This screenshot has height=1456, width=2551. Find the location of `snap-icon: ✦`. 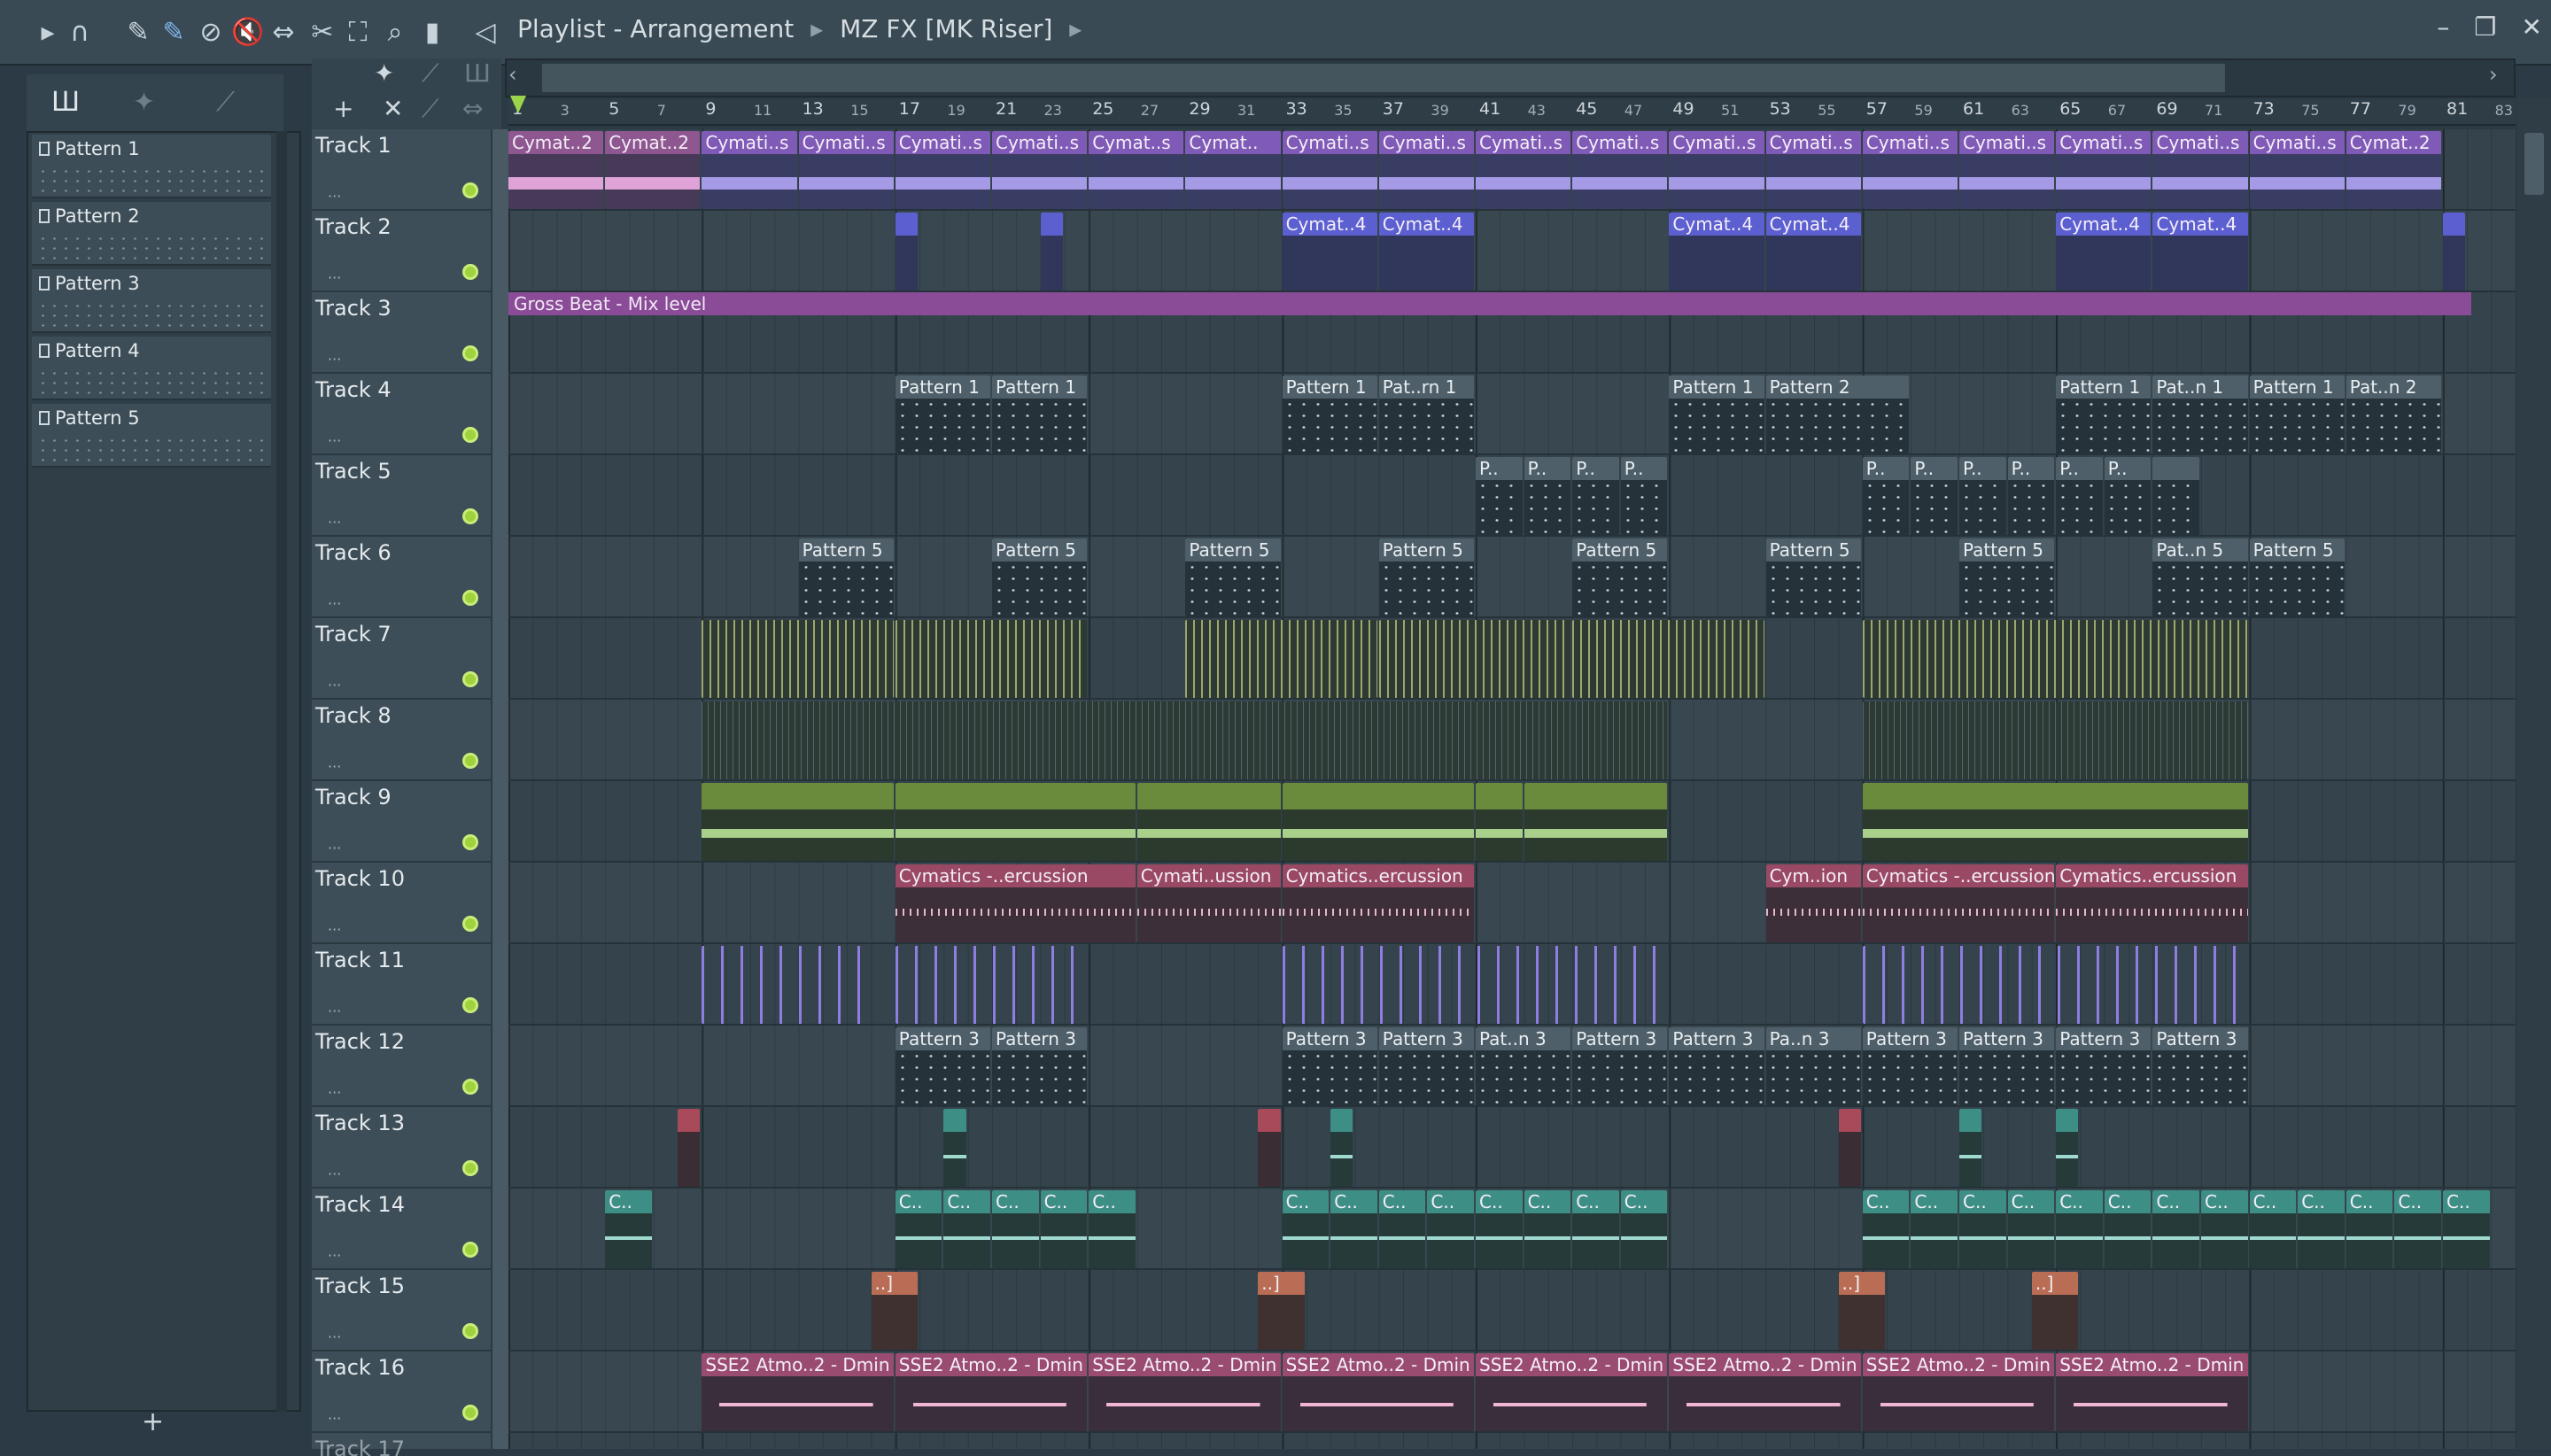

snap-icon: ✦ is located at coordinates (384, 73).